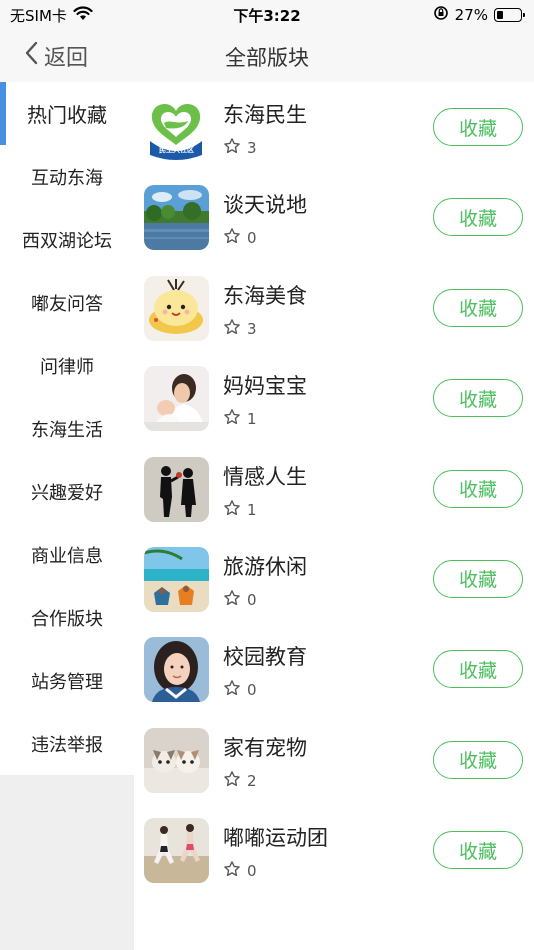  Describe the element at coordinates (67, 680) in the screenshot. I see `sidebar-item: 站务管理` at that location.